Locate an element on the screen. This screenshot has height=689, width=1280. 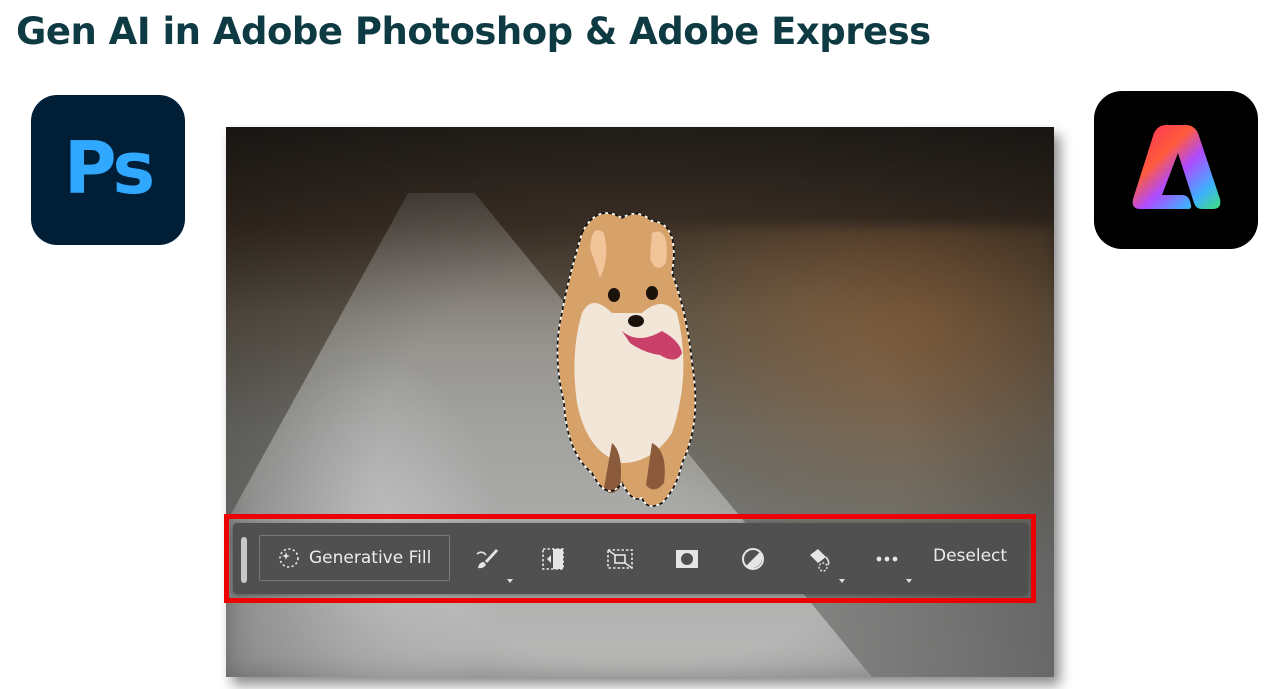
mask-icon is located at coordinates (687, 559).